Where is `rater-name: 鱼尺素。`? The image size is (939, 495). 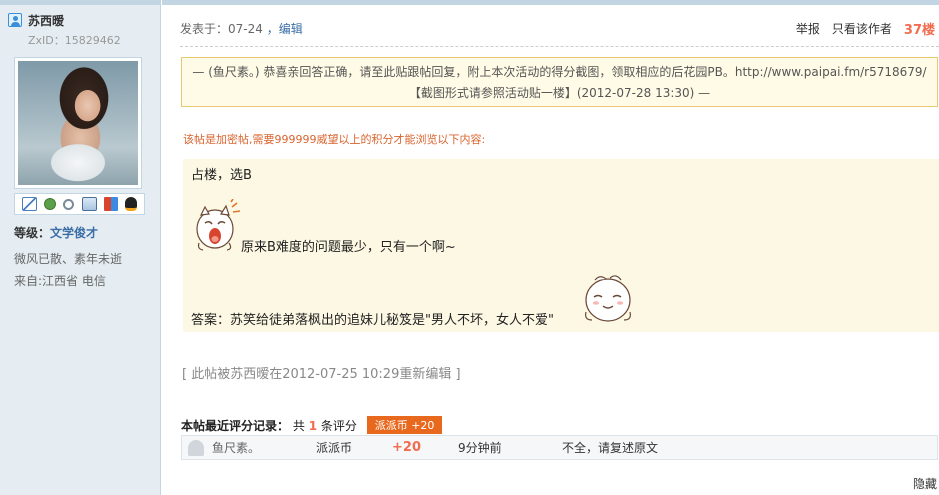
rater-name: 鱼尺素。 is located at coordinates (236, 447).